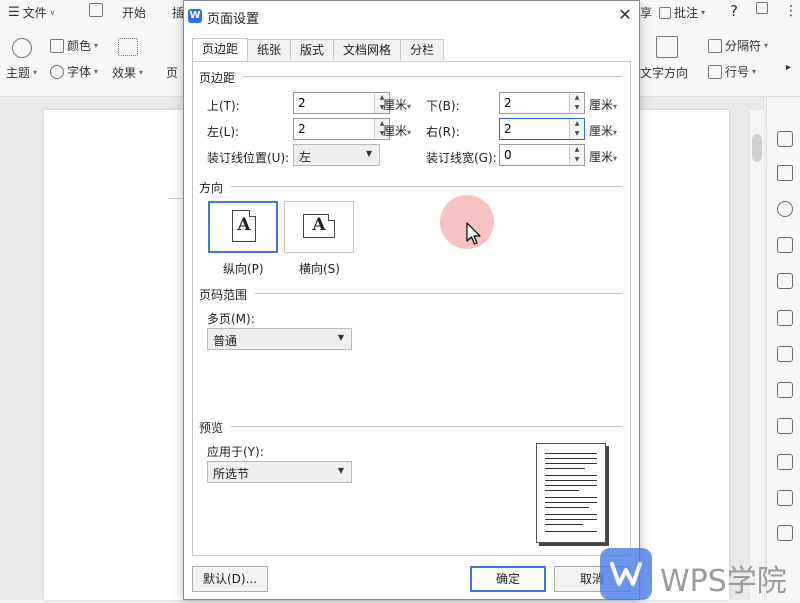  I want to click on apply-to-value: 所选节, so click(231, 474).